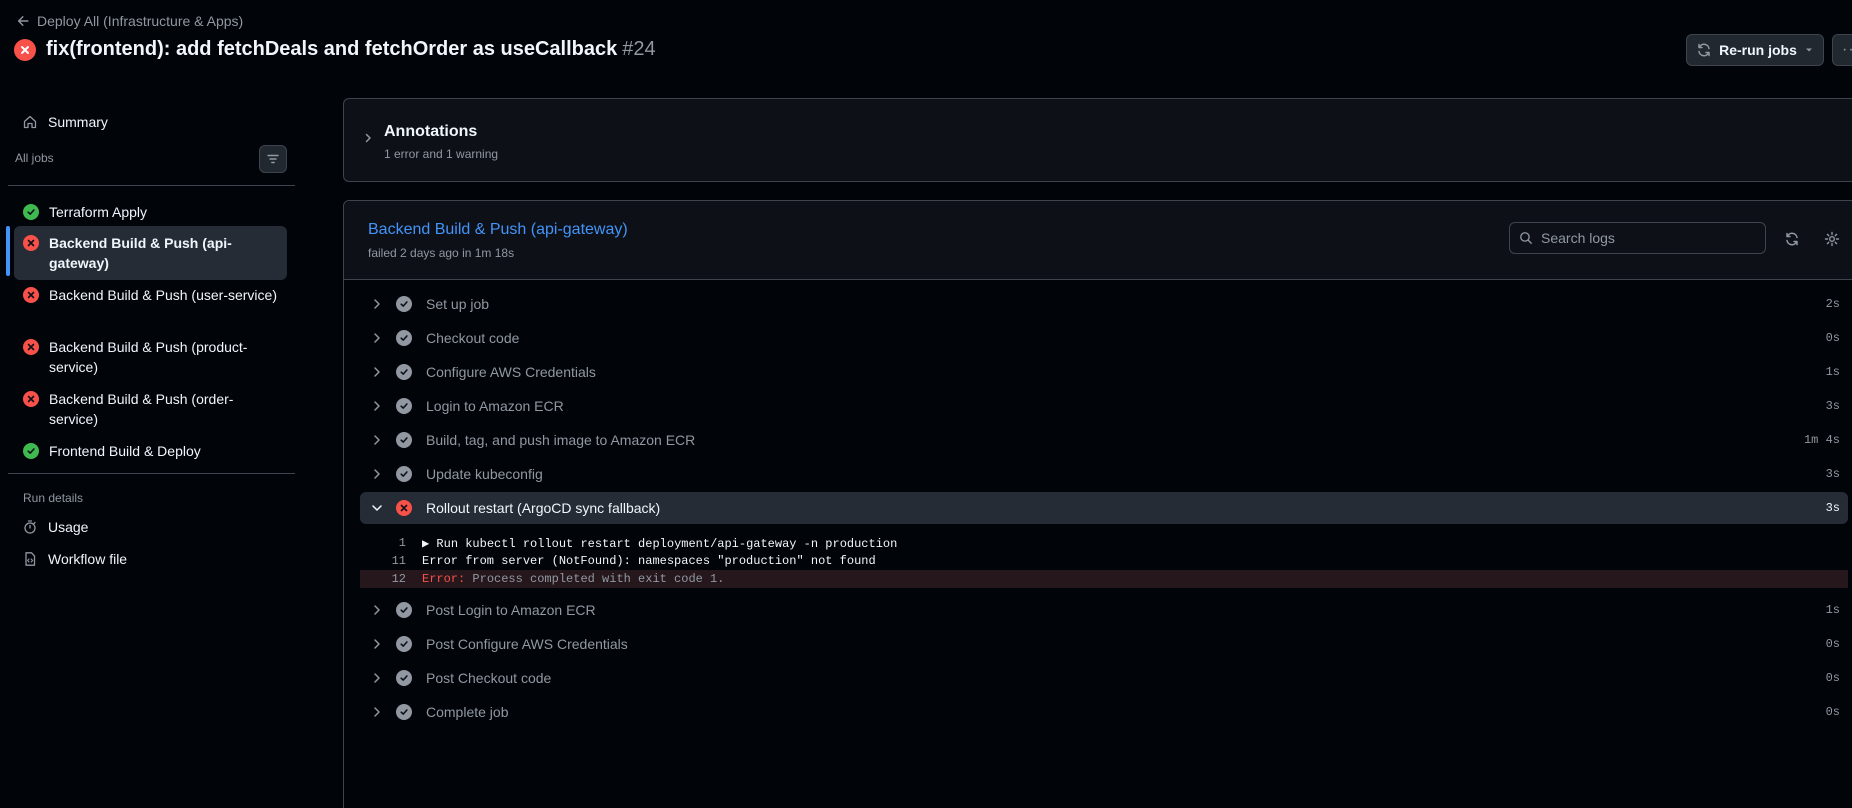 The height and width of the screenshot is (808, 1852). What do you see at coordinates (561, 440) in the screenshot?
I see `step-name: Build, tag, and push image to Amazon ECR` at bounding box center [561, 440].